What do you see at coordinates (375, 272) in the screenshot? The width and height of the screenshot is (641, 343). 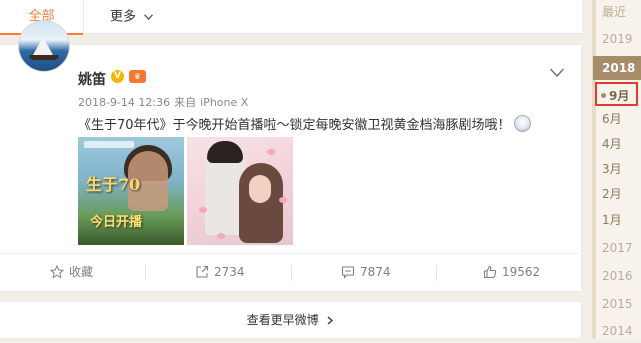 I see `comment-count: 7874` at bounding box center [375, 272].